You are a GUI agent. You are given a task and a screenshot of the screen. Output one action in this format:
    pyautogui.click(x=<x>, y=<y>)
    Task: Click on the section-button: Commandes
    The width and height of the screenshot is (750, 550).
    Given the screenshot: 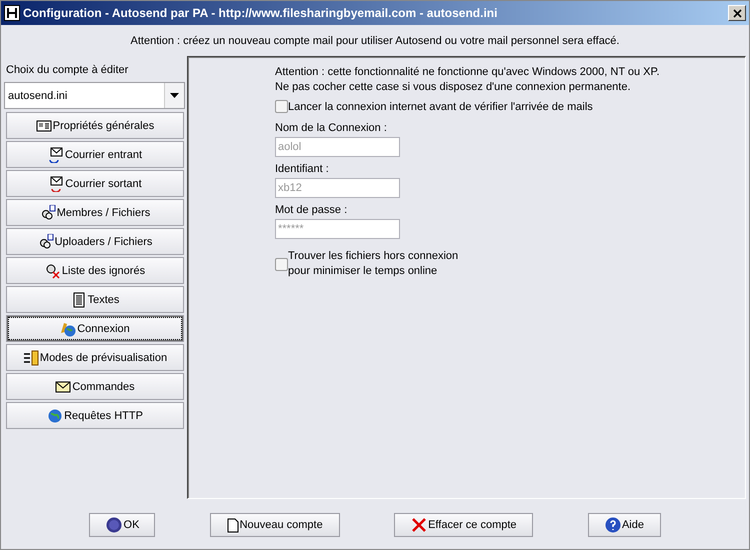 What is the action you would take?
    pyautogui.click(x=95, y=386)
    